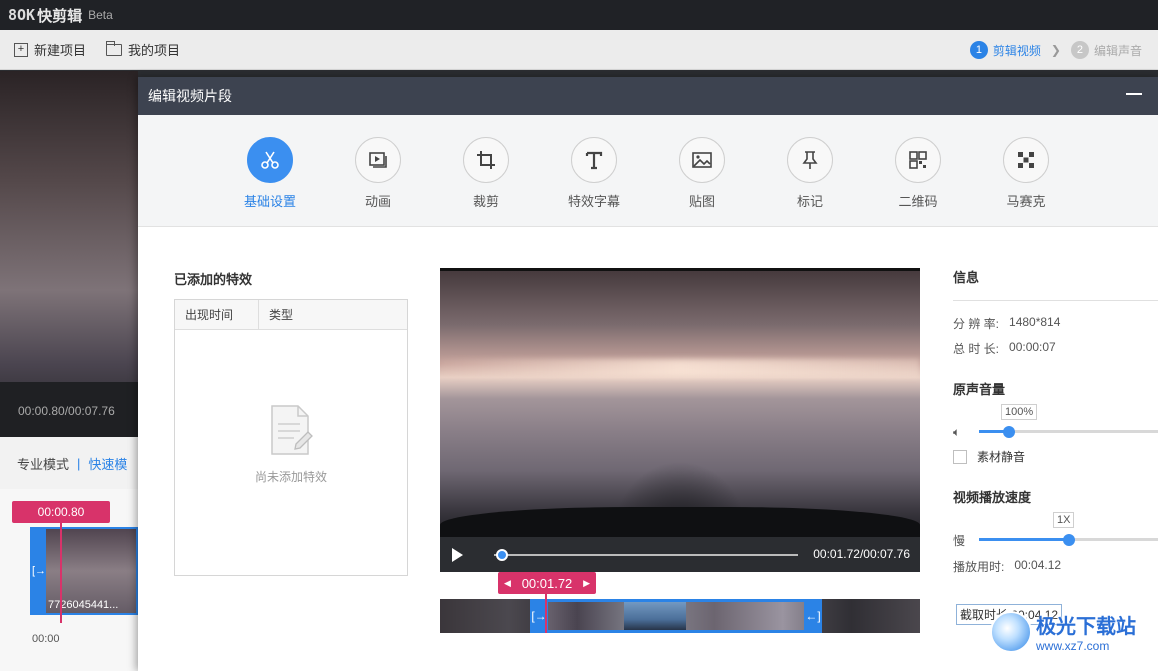 This screenshot has width=1158, height=671. Describe the element at coordinates (676, 616) in the screenshot. I see `trim-selection` at that location.